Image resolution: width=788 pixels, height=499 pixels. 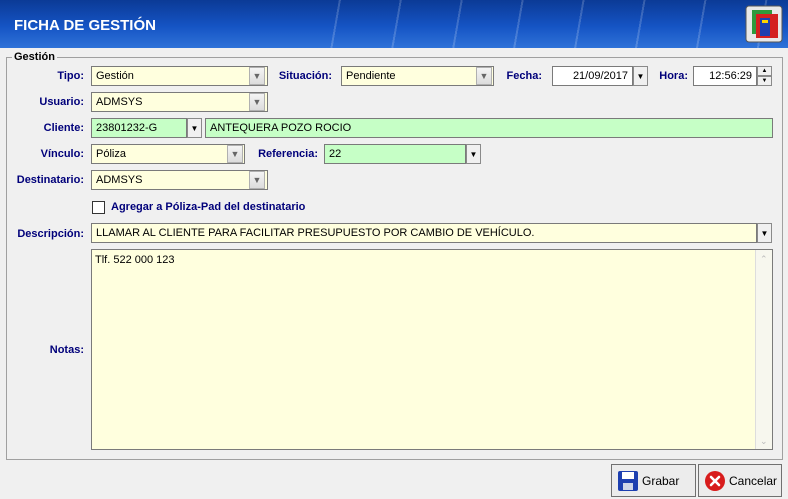 What do you see at coordinates (544, 24) in the screenshot?
I see `title-background-decoration` at bounding box center [544, 24].